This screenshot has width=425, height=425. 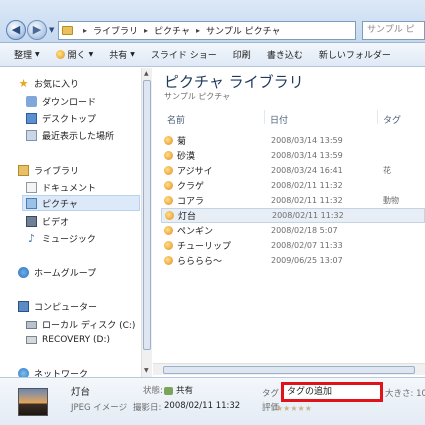 What do you see at coordinates (195, 232) in the screenshot?
I see `file-name: ペンギン` at bounding box center [195, 232].